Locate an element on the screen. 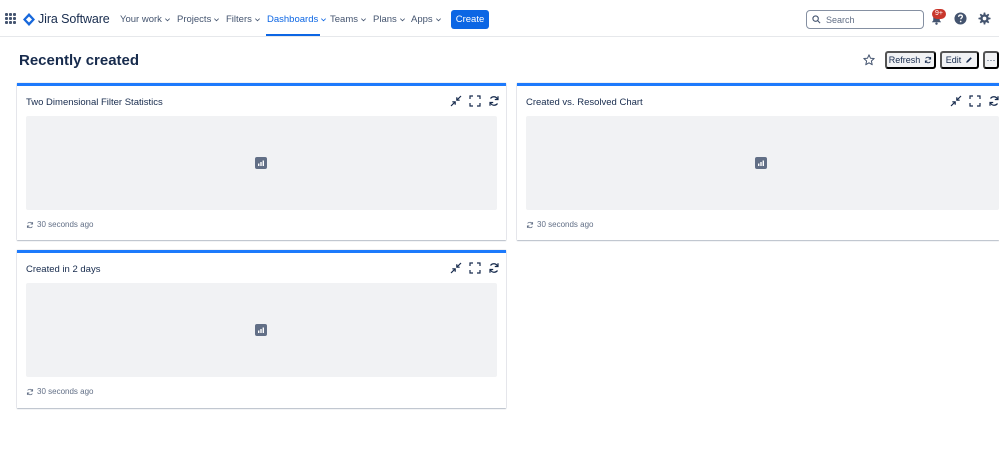 The width and height of the screenshot is (999, 466). refresh-button: Refresh is located at coordinates (910, 60).